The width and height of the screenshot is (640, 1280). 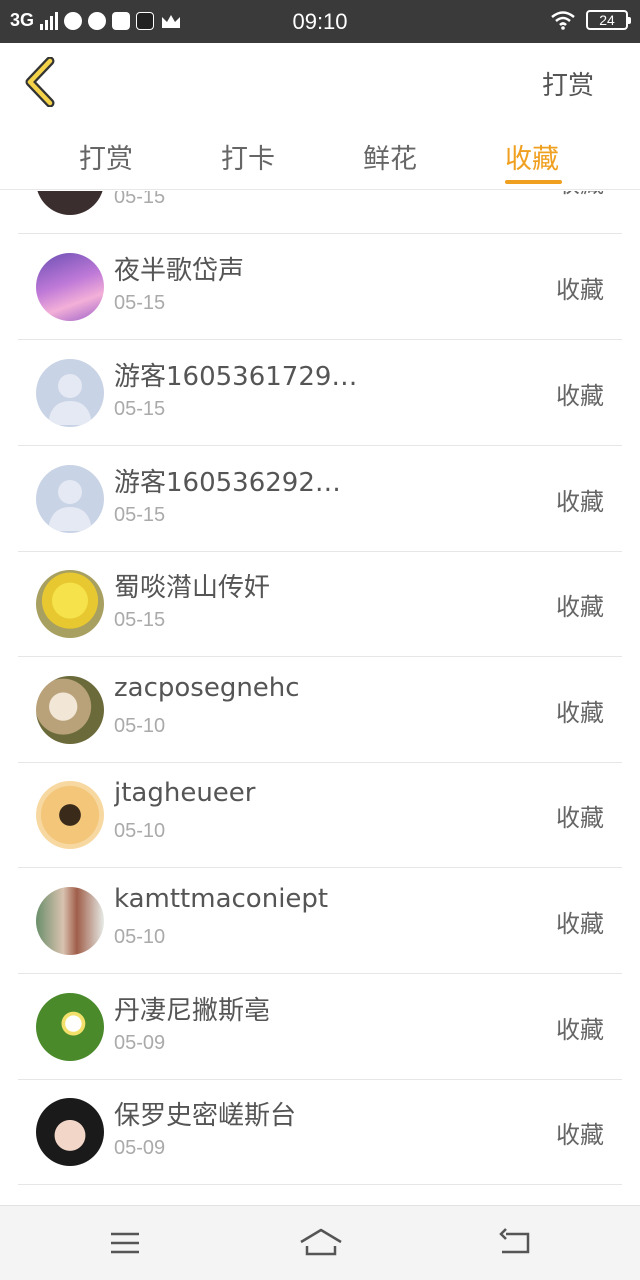 What do you see at coordinates (185, 793) in the screenshot?
I see `user-name: jtagheueer` at bounding box center [185, 793].